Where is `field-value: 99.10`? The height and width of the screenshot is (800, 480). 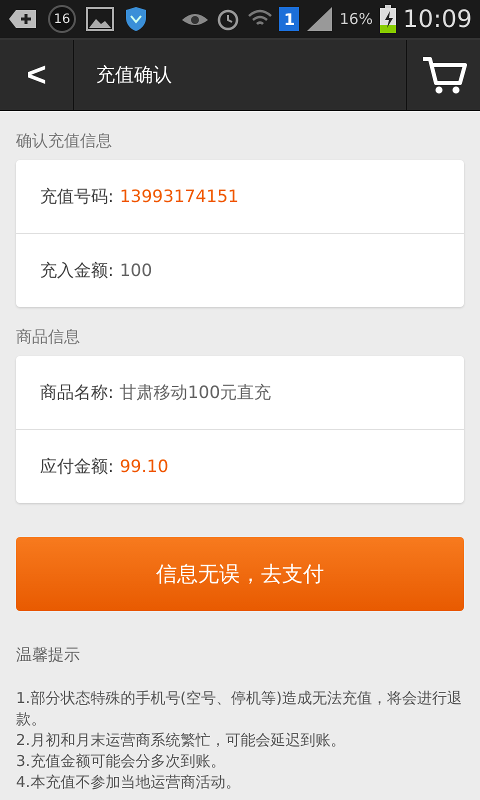 field-value: 99.10 is located at coordinates (144, 466).